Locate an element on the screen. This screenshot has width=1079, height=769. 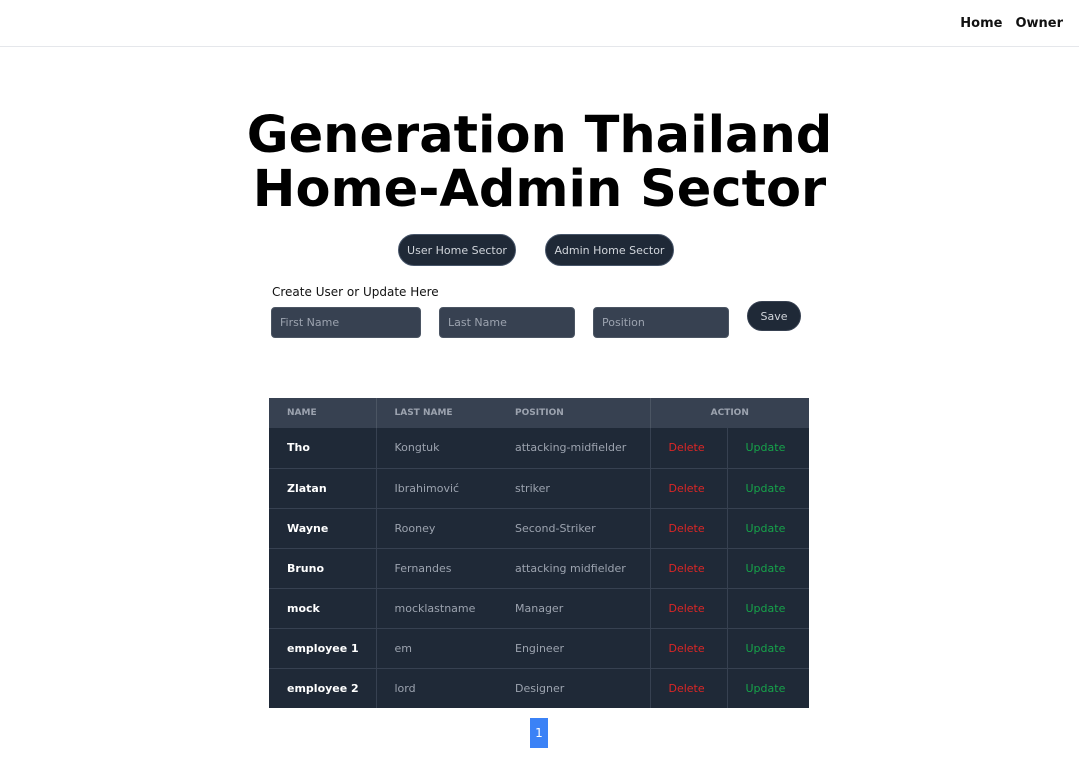
header-action: Action is located at coordinates (729, 413).